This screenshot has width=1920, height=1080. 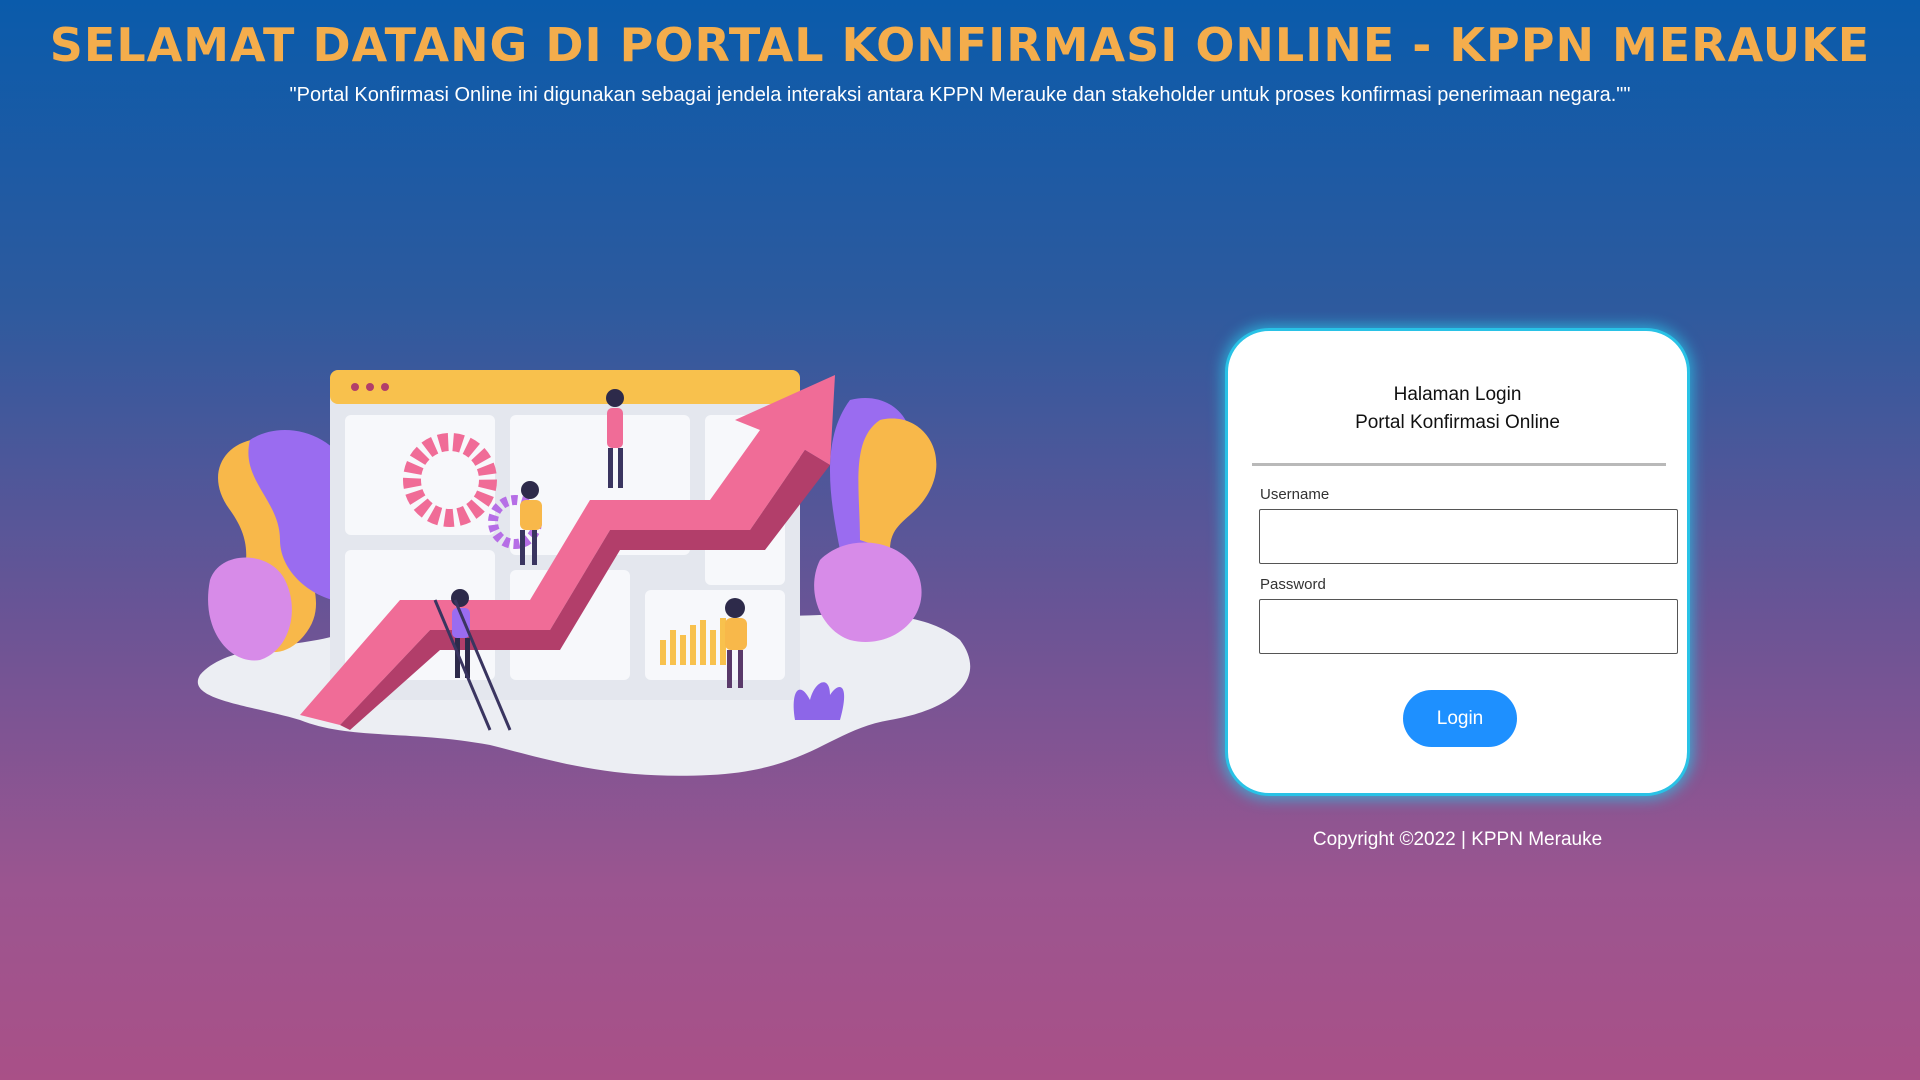 What do you see at coordinates (1459, 464) in the screenshot?
I see `heading-divider` at bounding box center [1459, 464].